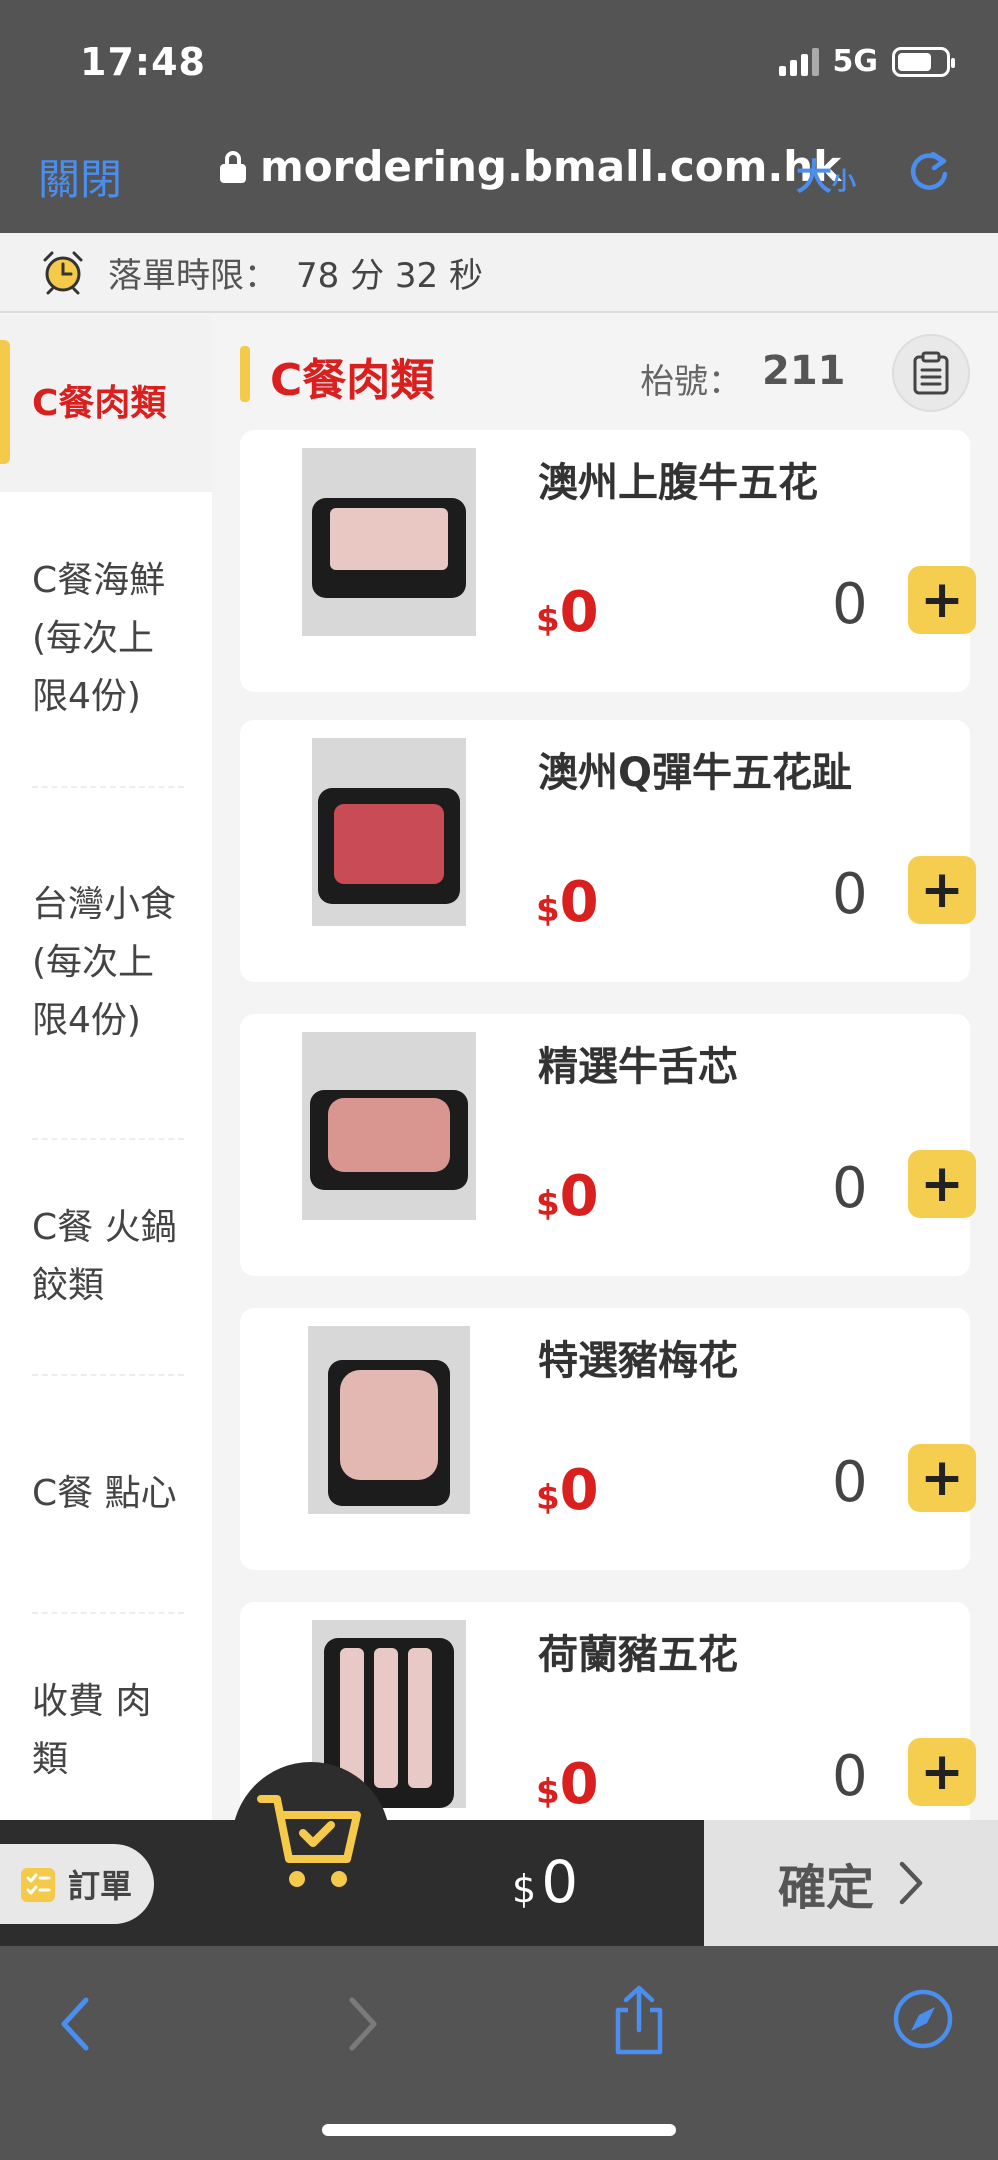  Describe the element at coordinates (143, 62) in the screenshot. I see `status-time: 17:48` at that location.